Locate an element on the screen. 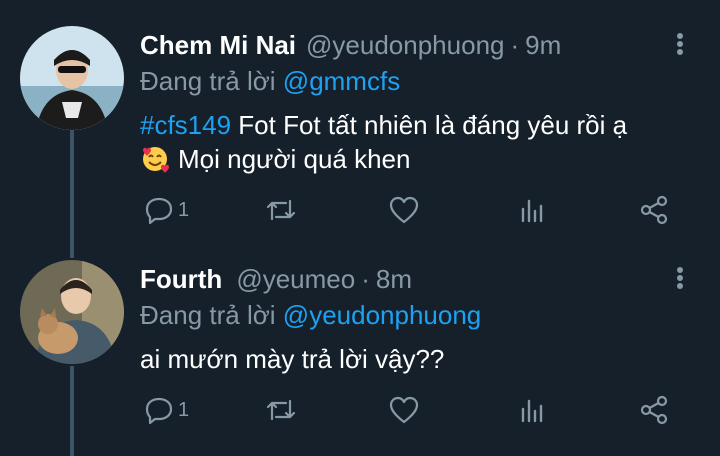 The image size is (720, 456). reply-context: Đang trả lời @yeudonphuong is located at coordinates (310, 315).